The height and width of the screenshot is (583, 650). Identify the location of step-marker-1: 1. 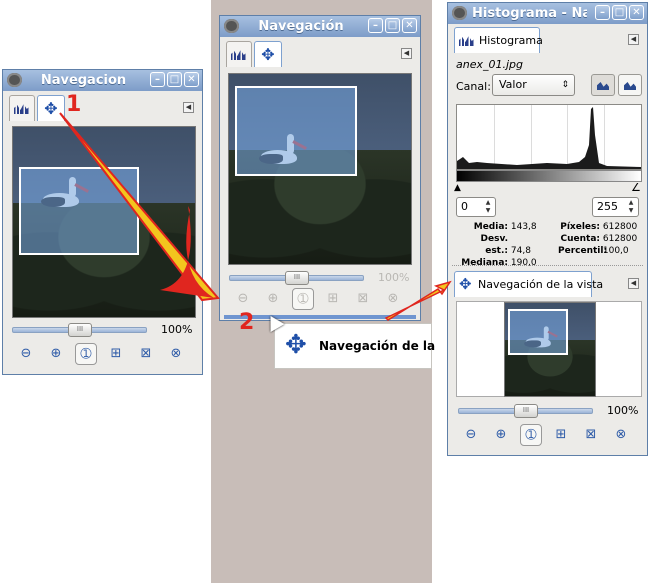
(74, 104).